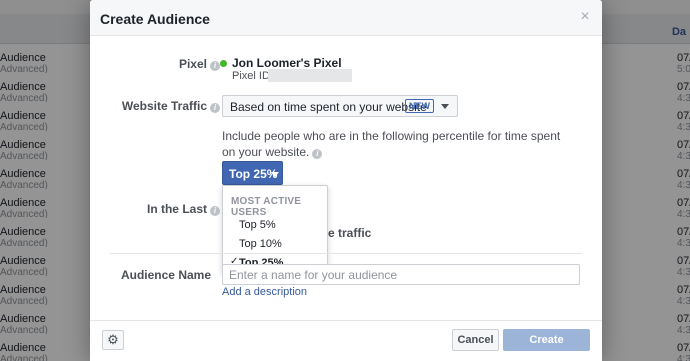 The height and width of the screenshot is (361, 690). I want to click on audience-name-label: Audience Name, so click(165, 275).